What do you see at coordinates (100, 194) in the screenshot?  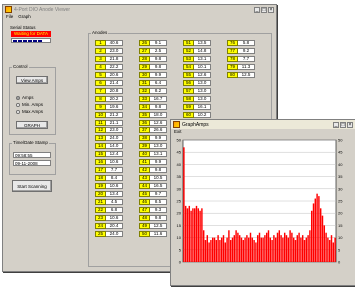 I see `anode-index: 20` at bounding box center [100, 194].